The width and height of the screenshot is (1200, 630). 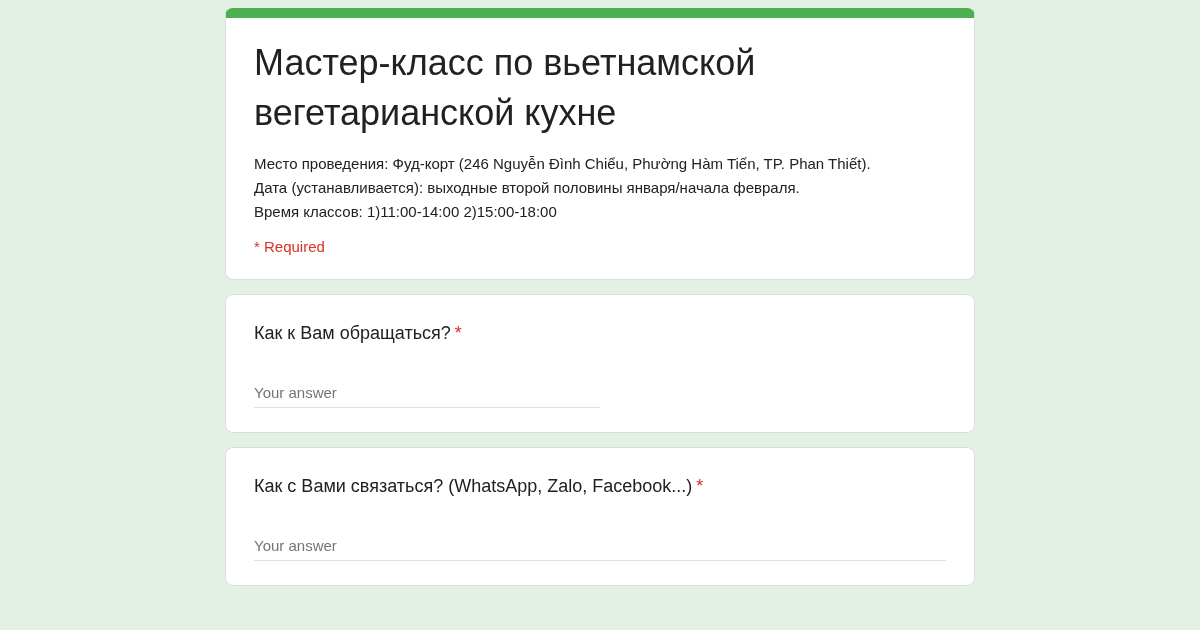 I want to click on form-description: Дата (устанавливается): выходные второй половины января/начала февраля., so click(x=527, y=188).